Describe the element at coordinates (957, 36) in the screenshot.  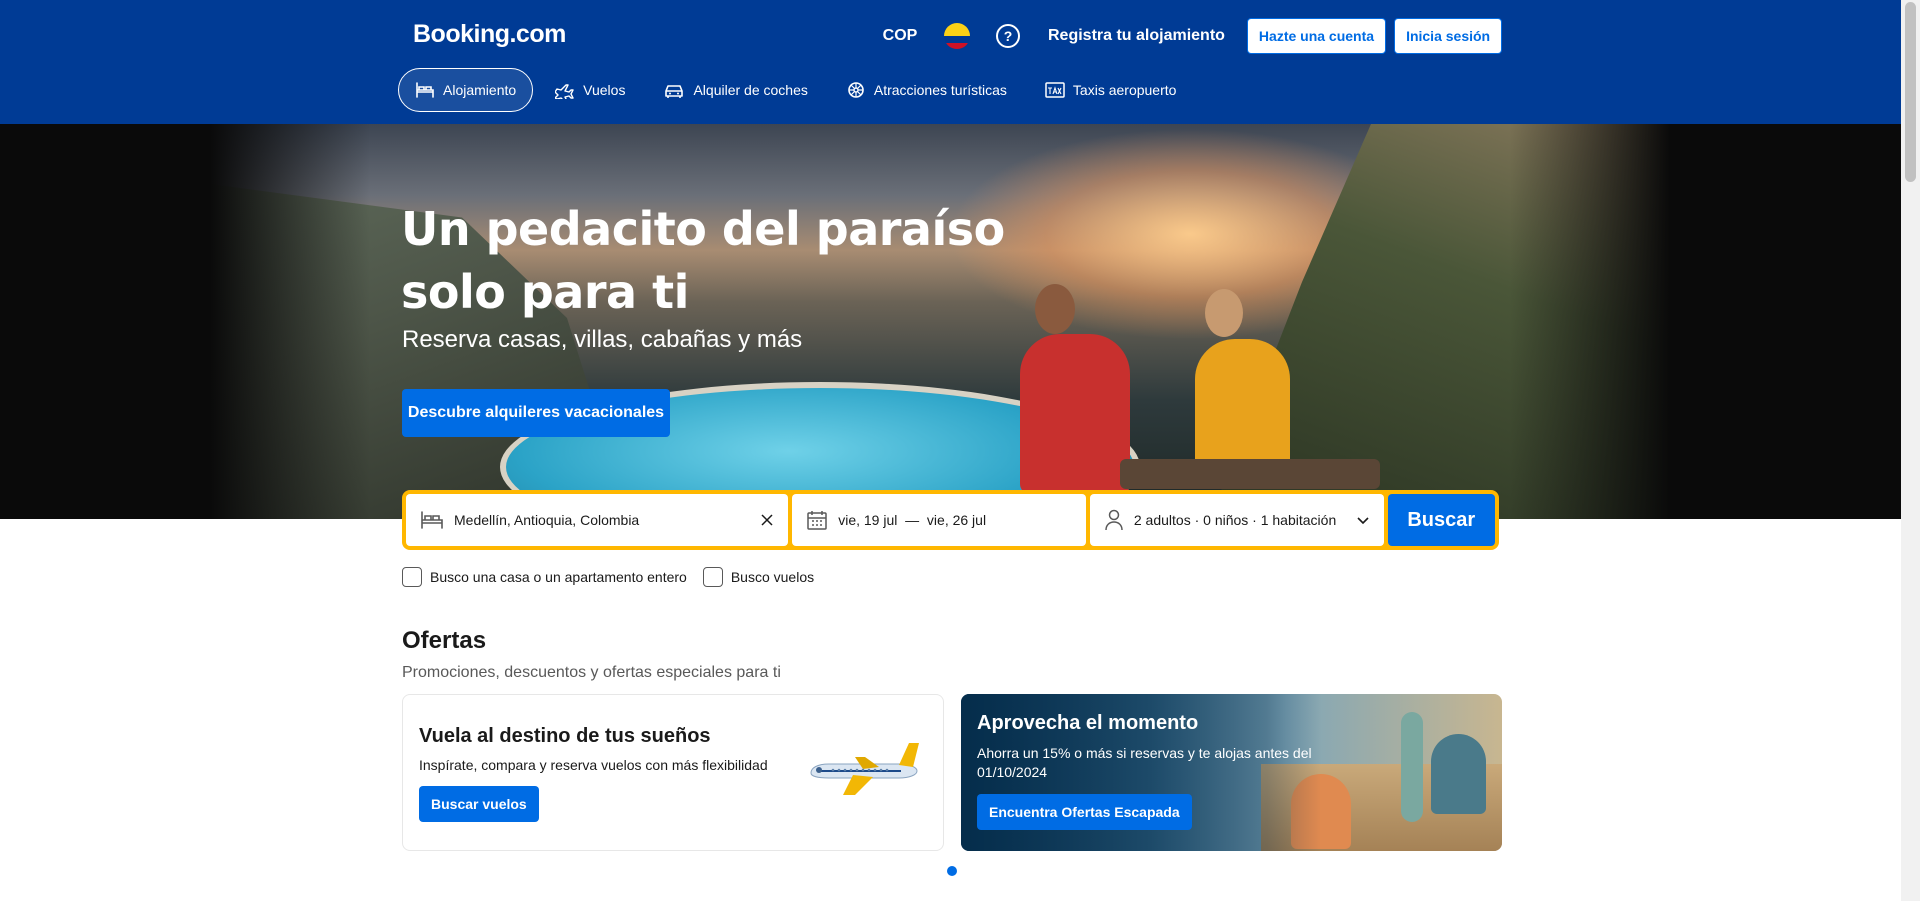
I see `colombia-flag-icon` at that location.